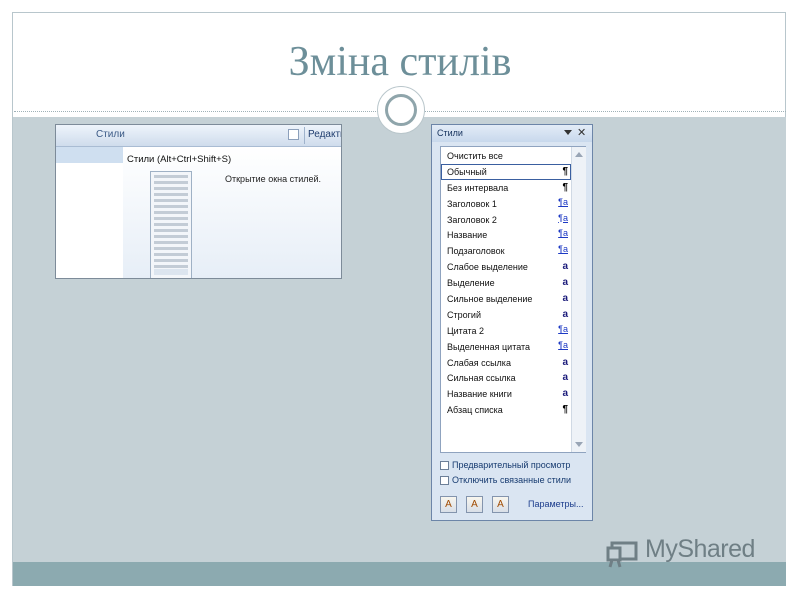  Describe the element at coordinates (479, 394) in the screenshot. I see `style-item-label: Название книги` at that location.